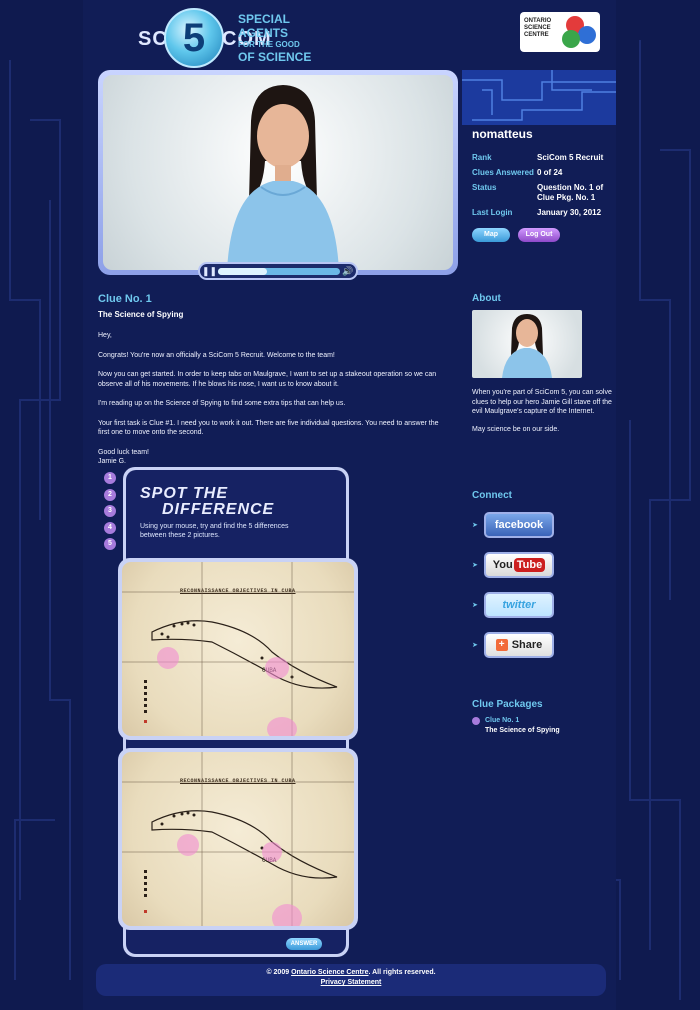 The height and width of the screenshot is (1010, 700). Describe the element at coordinates (501, 645) in the screenshot. I see `plus-icon: +` at that location.